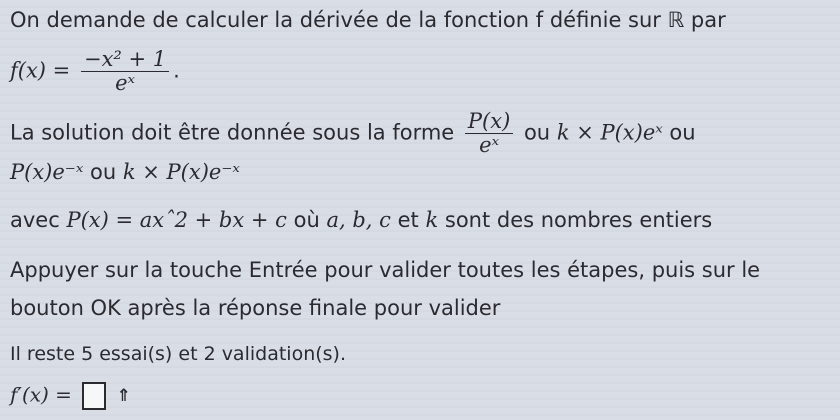 The image size is (840, 420). I want to click on answer-row: f′(x) = ⇑, so click(70, 396).